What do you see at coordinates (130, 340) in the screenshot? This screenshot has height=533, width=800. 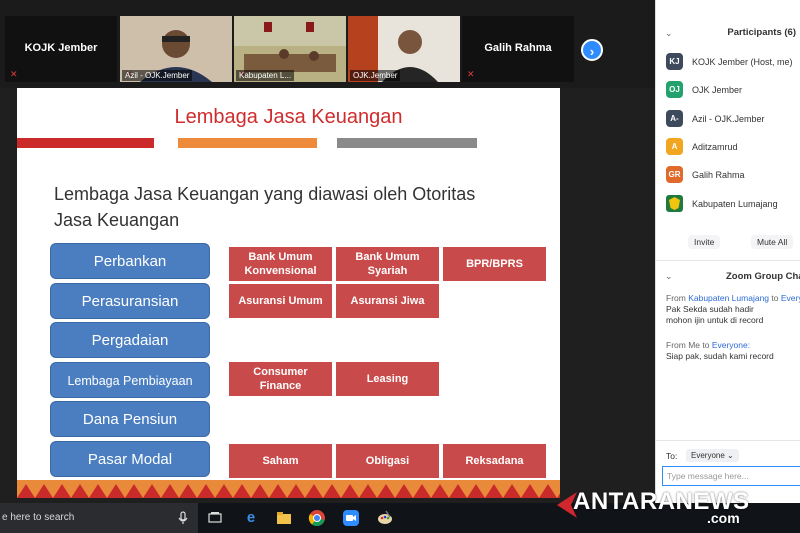 I see `category-pergadaian: Pergadaian` at bounding box center [130, 340].